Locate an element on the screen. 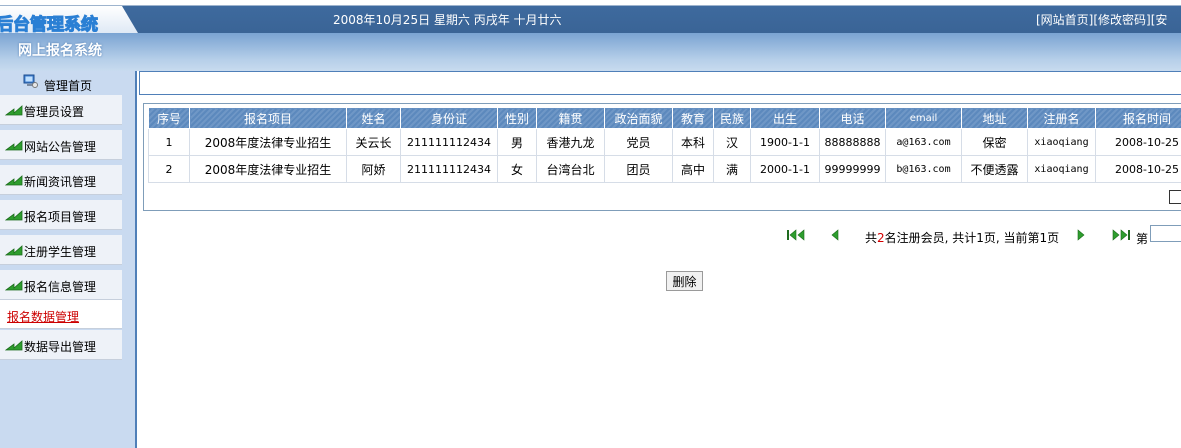  computer-icon is located at coordinates (30, 81).